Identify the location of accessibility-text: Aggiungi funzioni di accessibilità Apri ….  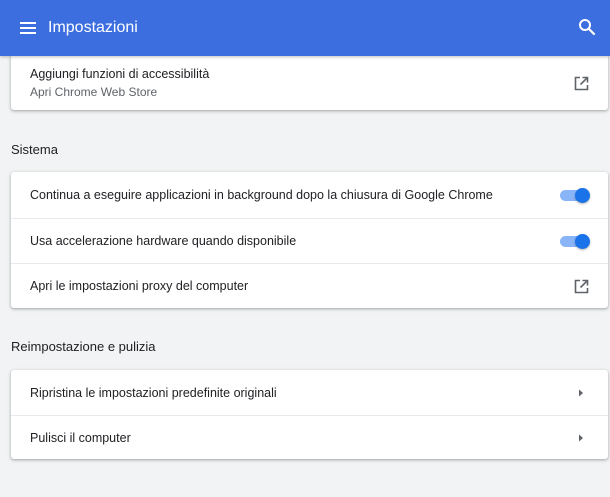
(301, 83).